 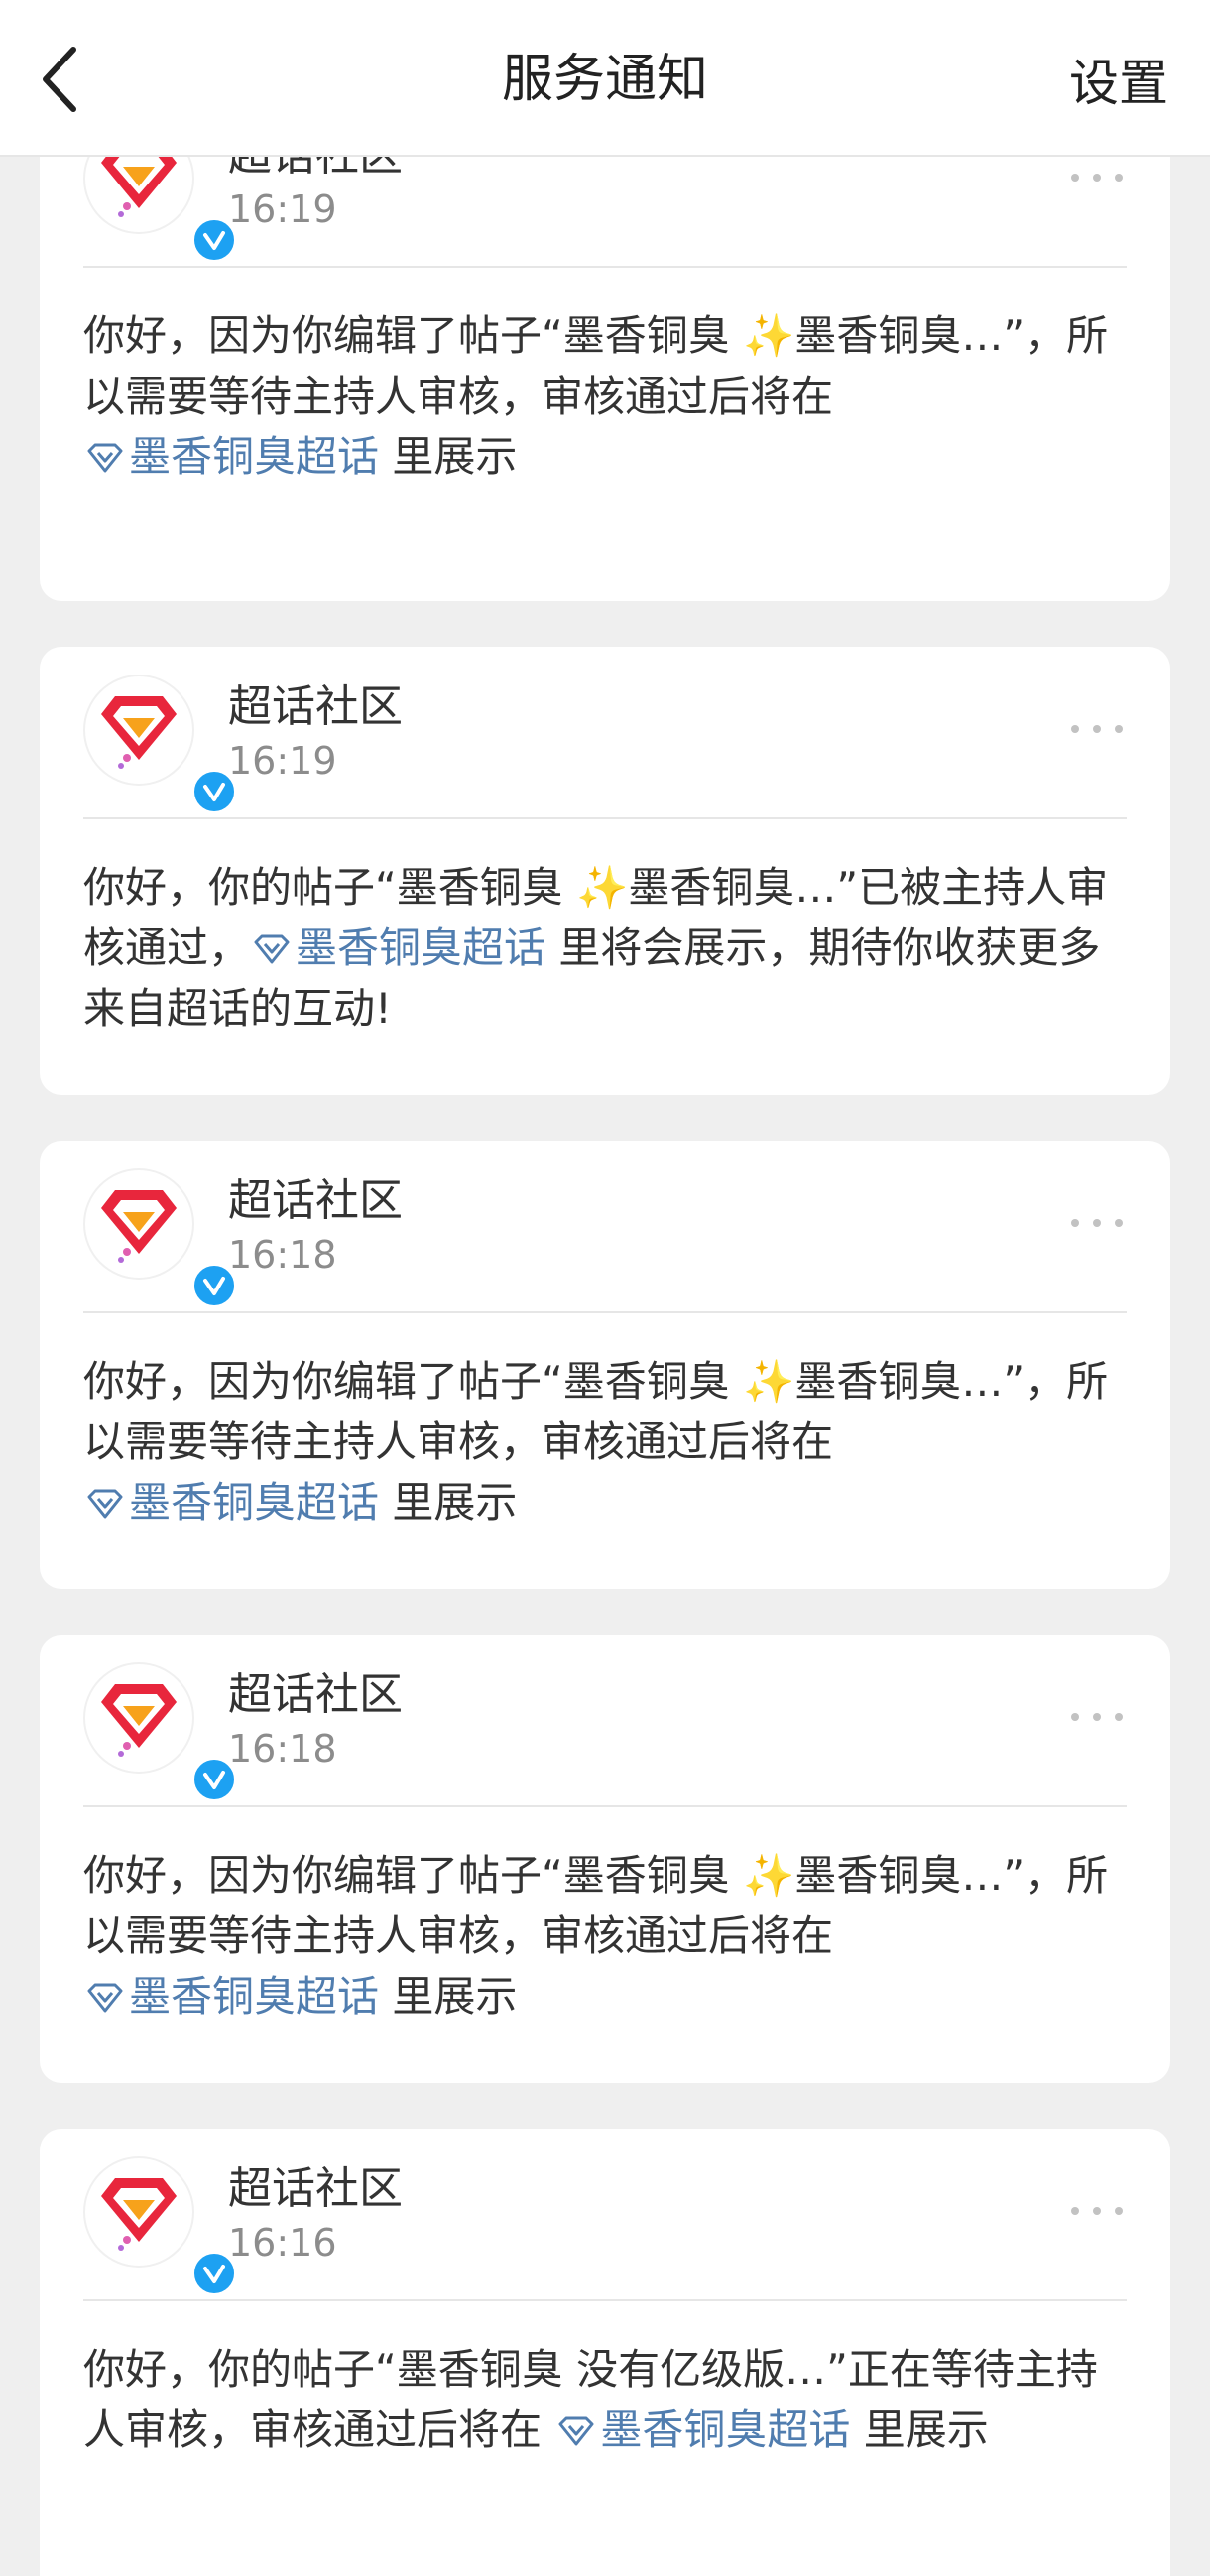 I want to click on header: 服务通知 设置, so click(x=605, y=78).